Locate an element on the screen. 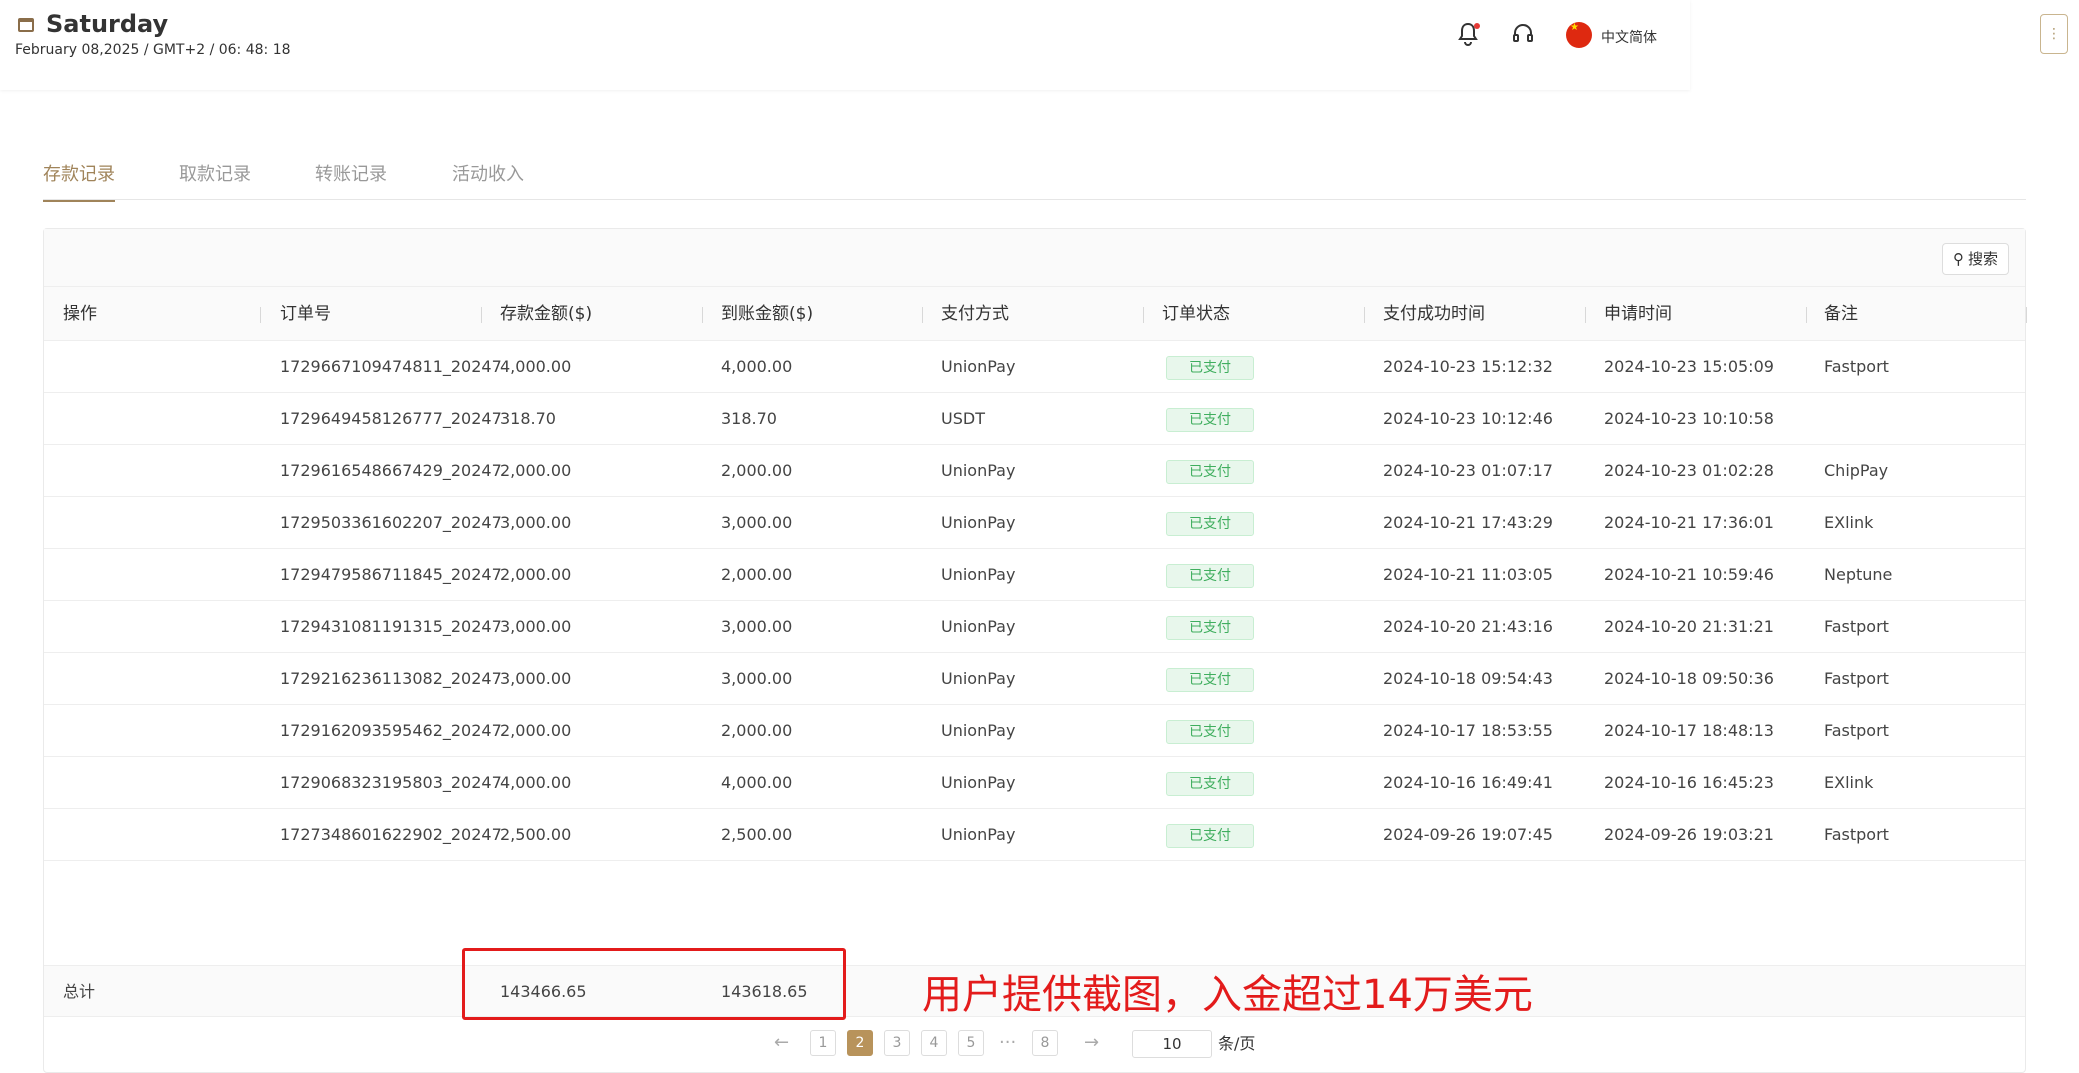 The width and height of the screenshot is (2079, 1073). apply-time: 2024-10-23 10:10:58 is located at coordinates (1689, 418).